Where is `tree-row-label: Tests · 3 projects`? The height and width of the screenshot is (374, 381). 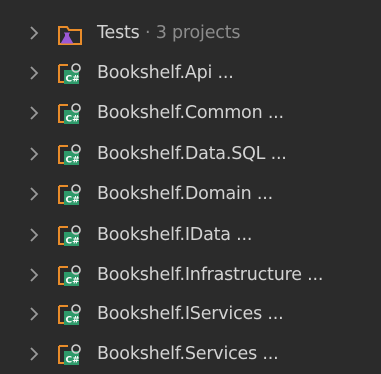
tree-row-label: Tests · 3 projects is located at coordinates (168, 33).